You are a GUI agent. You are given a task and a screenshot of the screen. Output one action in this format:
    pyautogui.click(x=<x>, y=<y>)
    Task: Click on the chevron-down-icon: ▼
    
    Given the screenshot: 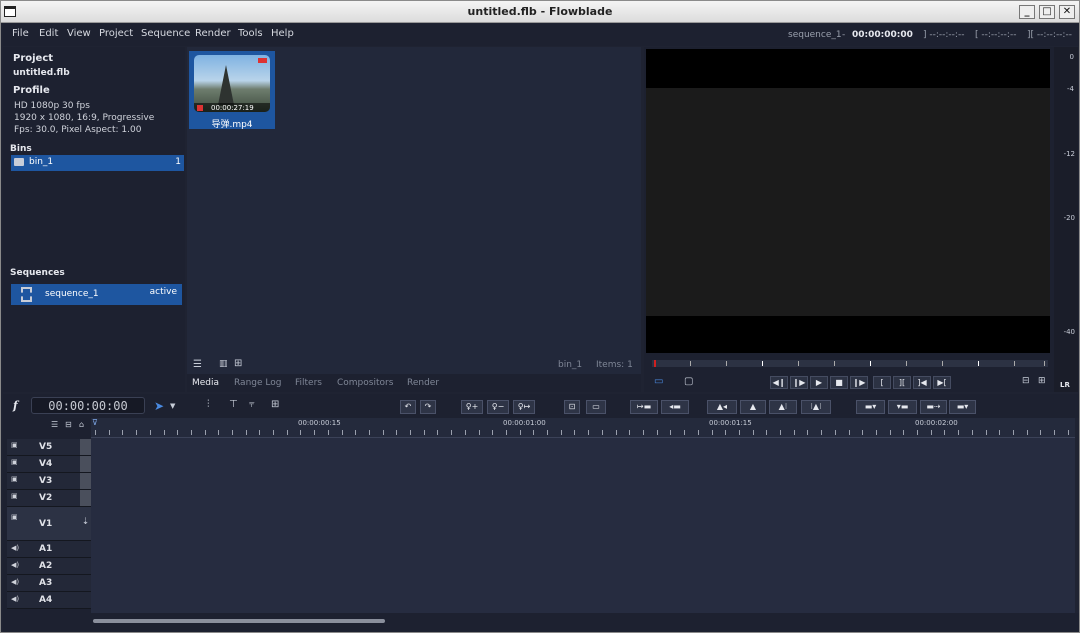 What is the action you would take?
    pyautogui.click(x=172, y=406)
    